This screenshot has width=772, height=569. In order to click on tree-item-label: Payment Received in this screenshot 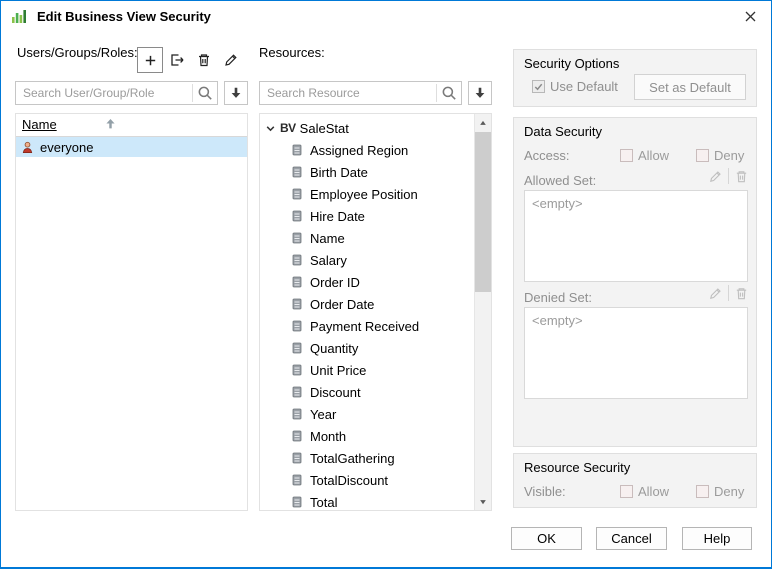, I will do `click(365, 326)`.